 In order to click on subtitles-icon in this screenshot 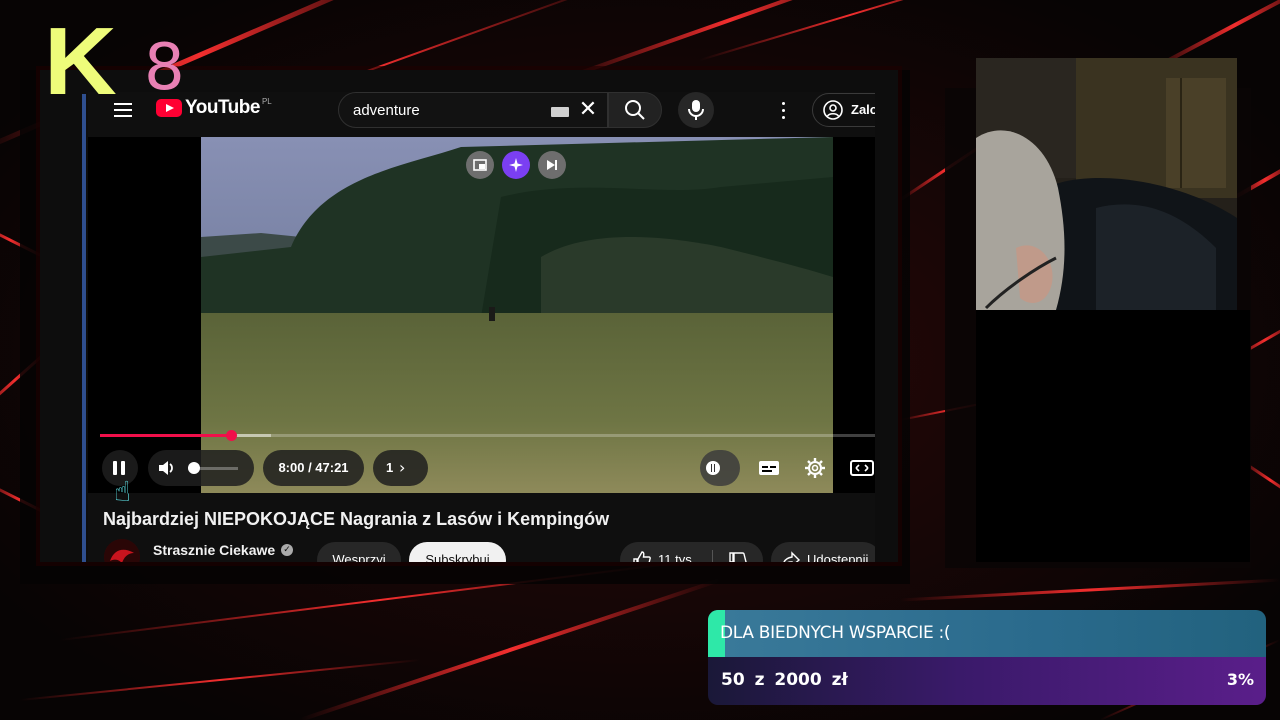, I will do `click(769, 468)`.